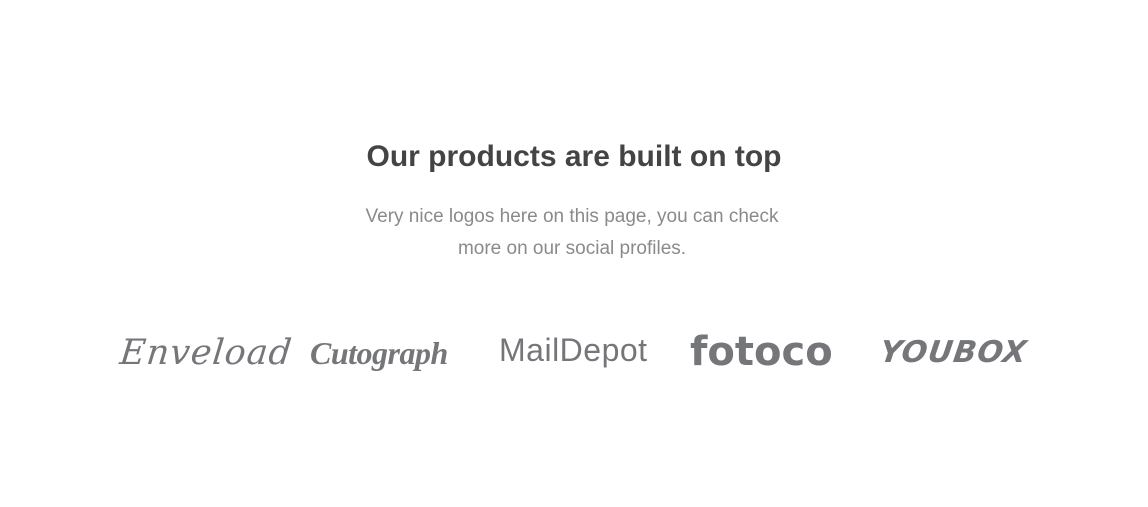 This screenshot has width=1148, height=507. Describe the element at coordinates (206, 353) in the screenshot. I see `logo-enveload: Enveload` at that location.